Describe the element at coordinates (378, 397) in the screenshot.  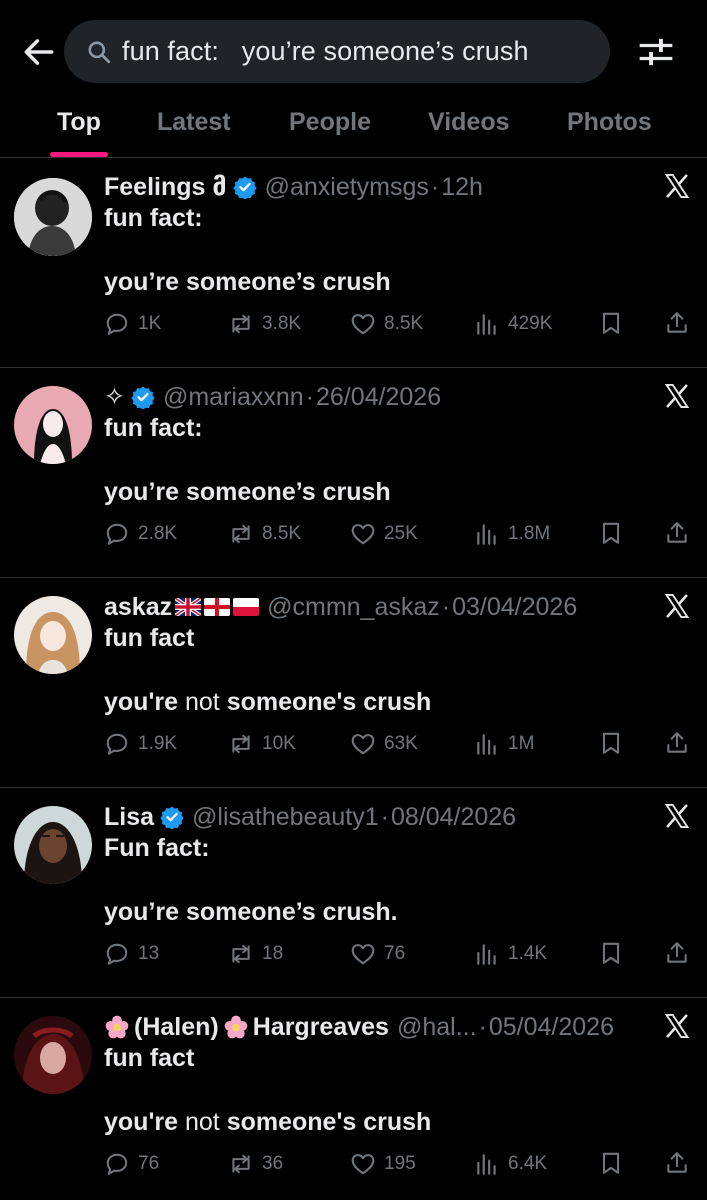
I see `post-time: 26/04/2026` at that location.